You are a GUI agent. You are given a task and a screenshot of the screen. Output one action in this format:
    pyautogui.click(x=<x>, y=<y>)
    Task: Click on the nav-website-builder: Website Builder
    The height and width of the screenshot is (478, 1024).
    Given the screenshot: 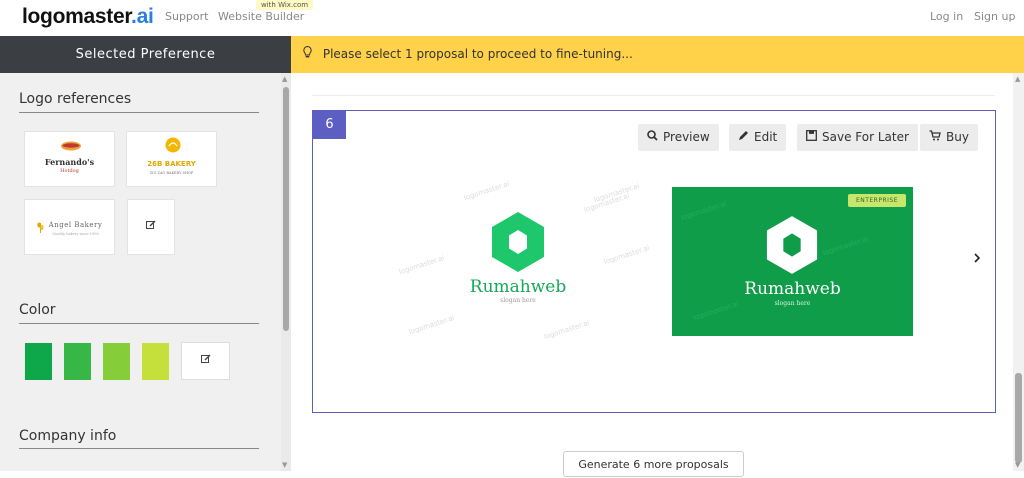 What is the action you would take?
    pyautogui.click(x=261, y=16)
    